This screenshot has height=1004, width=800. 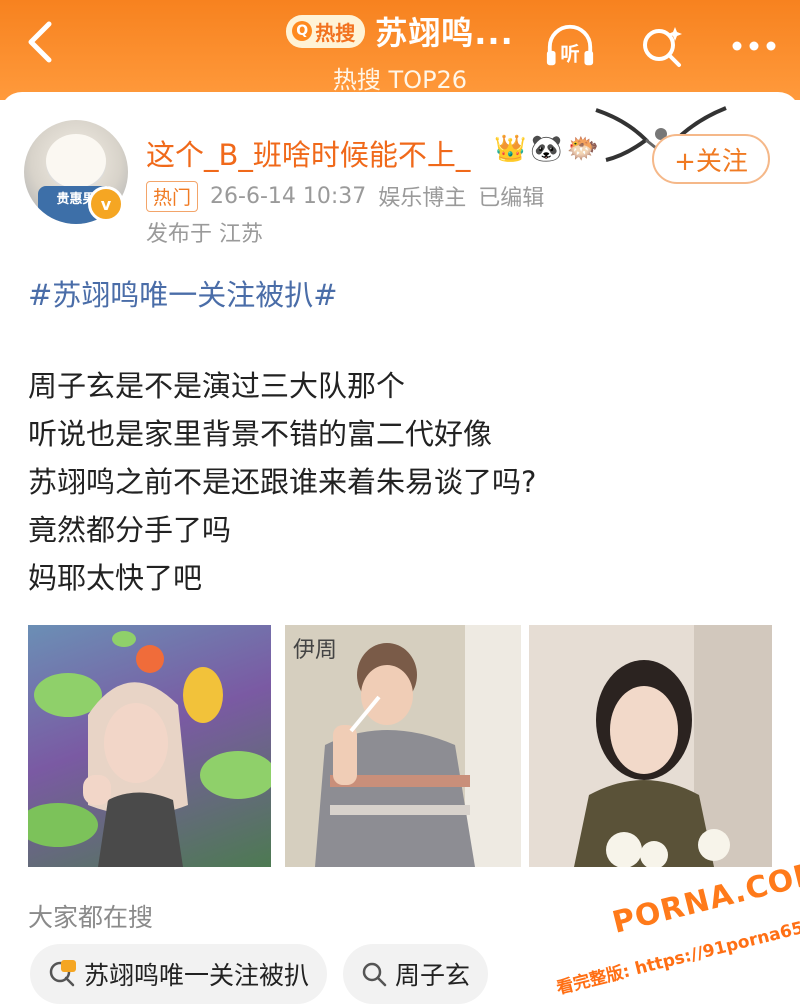 I want to click on search-button, so click(x=662, y=46).